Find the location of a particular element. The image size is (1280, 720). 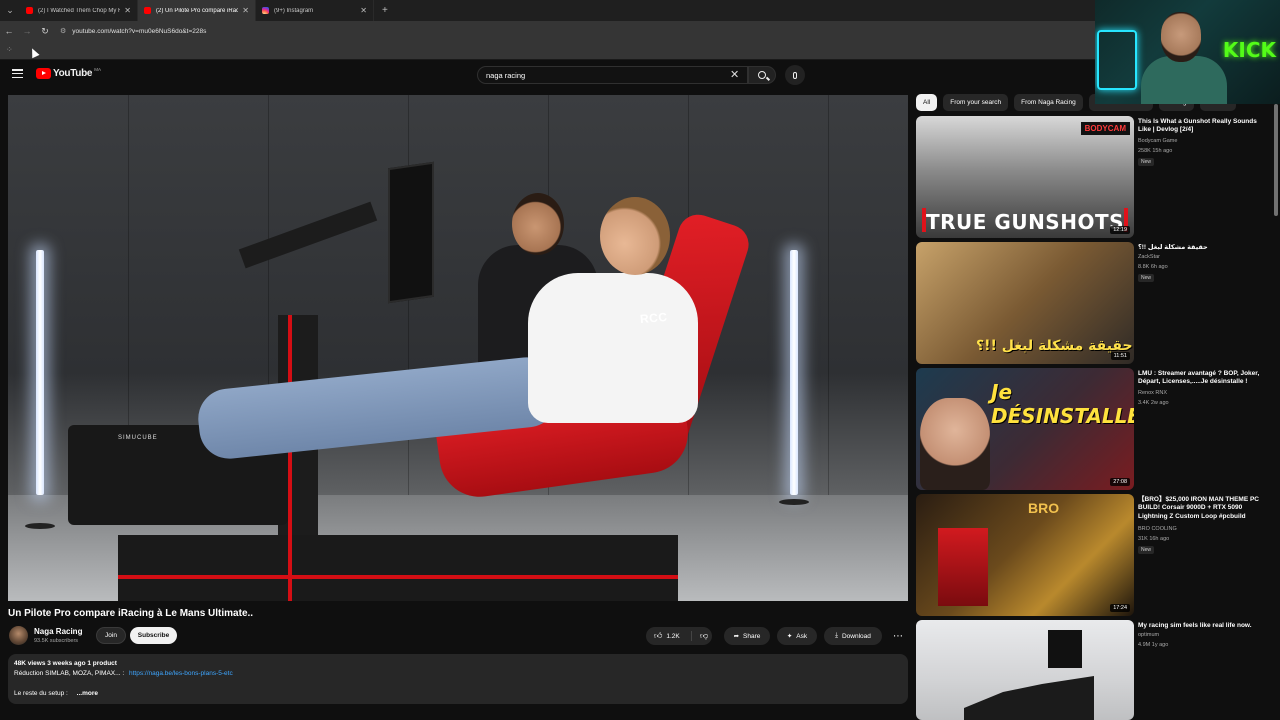

browser-tab-1: (2) I Watched Them Chop My H ✕ is located at coordinates (79, 10).